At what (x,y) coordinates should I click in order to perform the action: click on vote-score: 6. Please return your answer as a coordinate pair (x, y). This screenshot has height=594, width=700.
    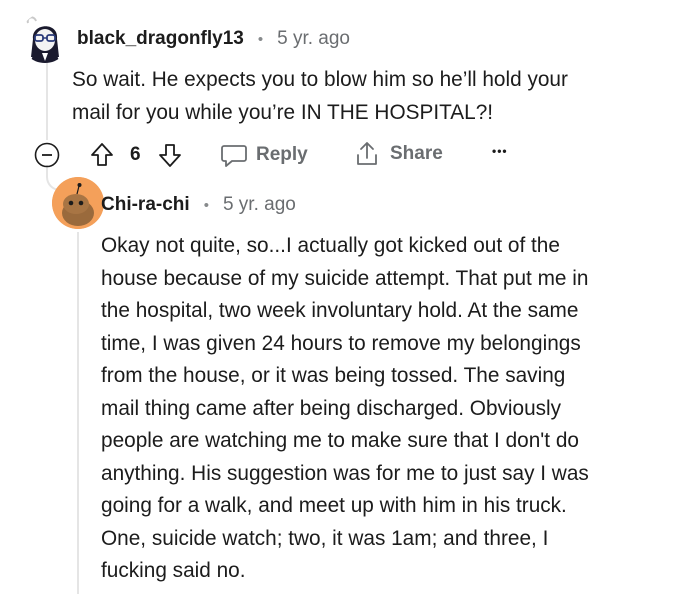
    Looking at the image, I should click on (135, 155).